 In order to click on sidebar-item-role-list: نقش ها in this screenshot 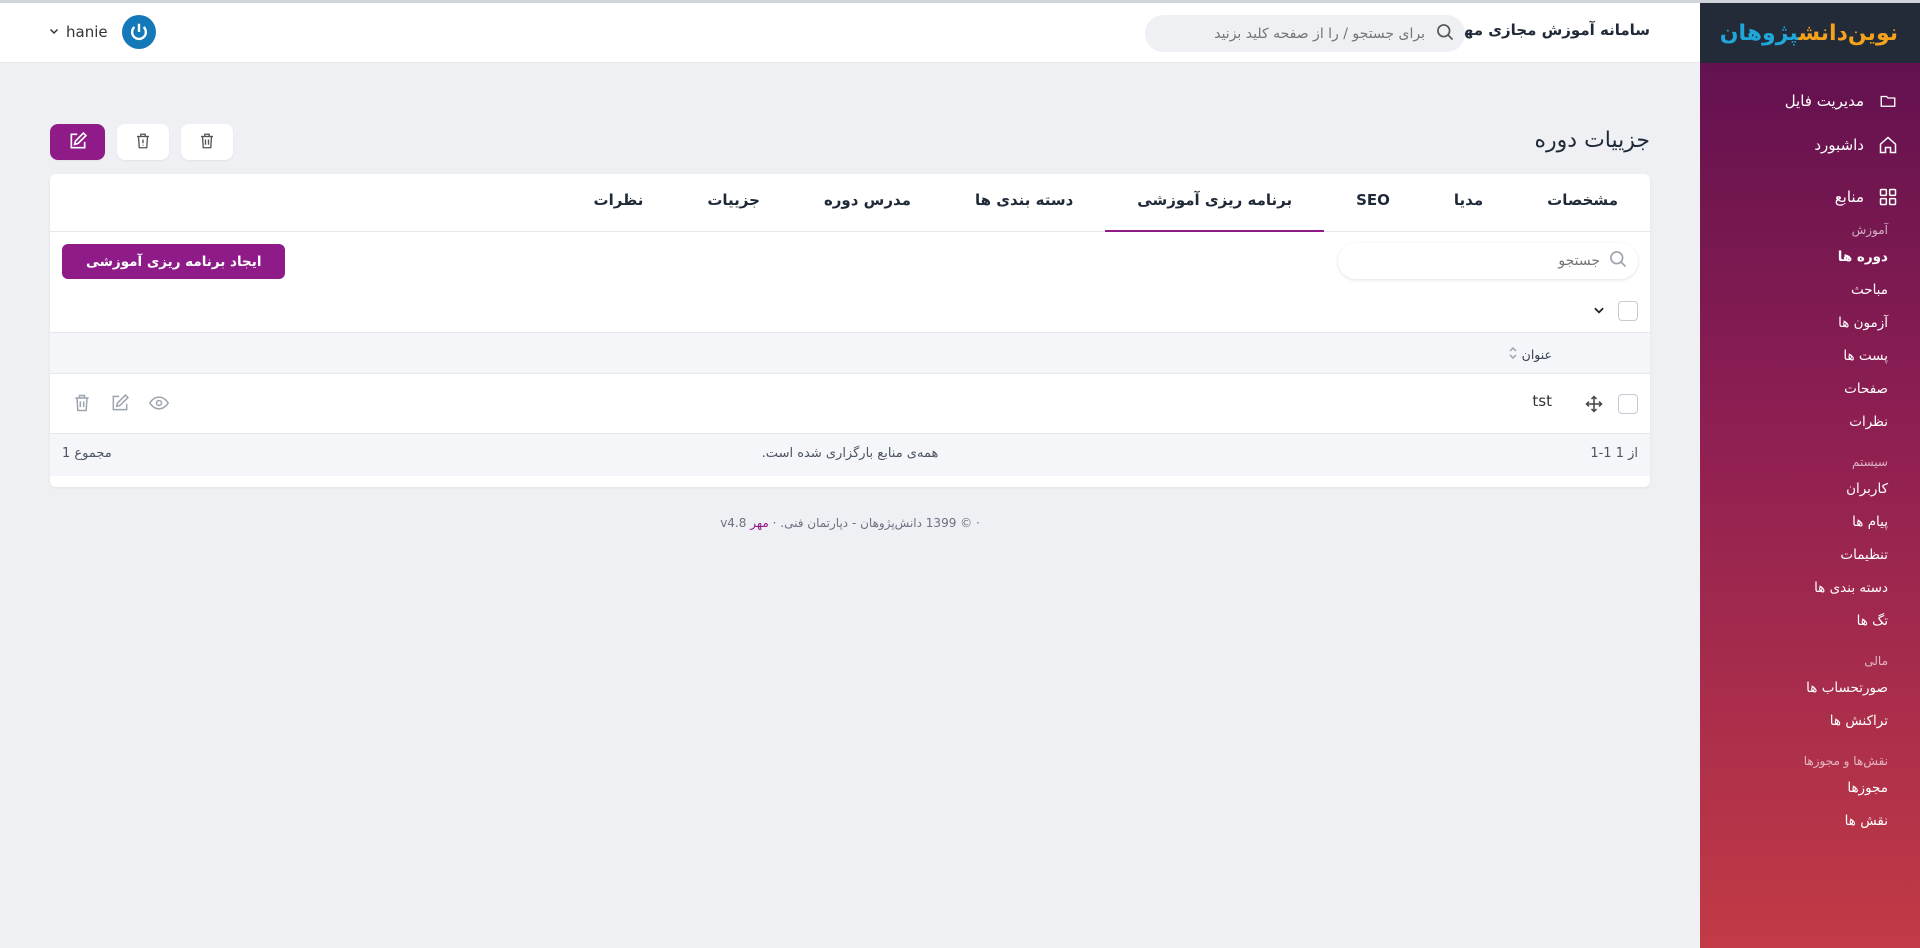, I will do `click(1810, 821)`.